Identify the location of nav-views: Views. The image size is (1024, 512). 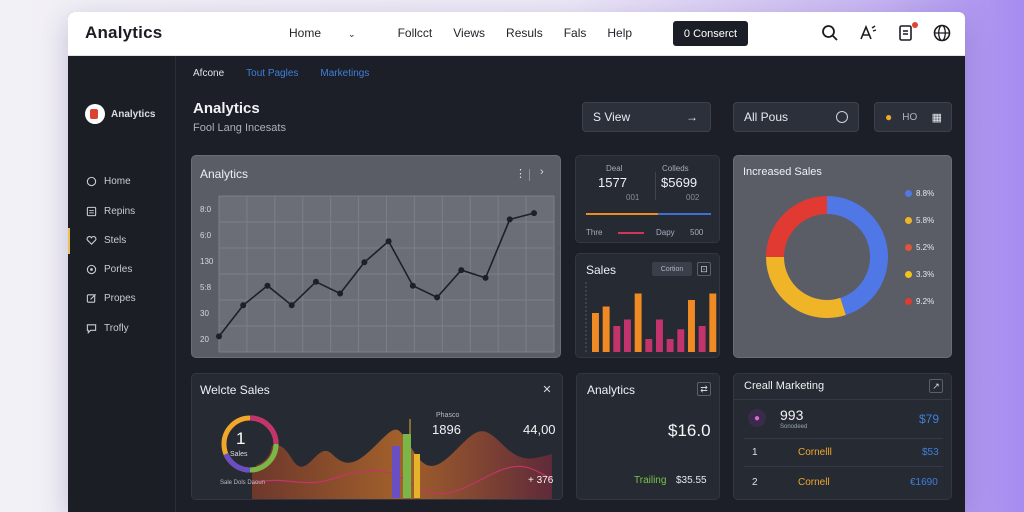
(469, 33).